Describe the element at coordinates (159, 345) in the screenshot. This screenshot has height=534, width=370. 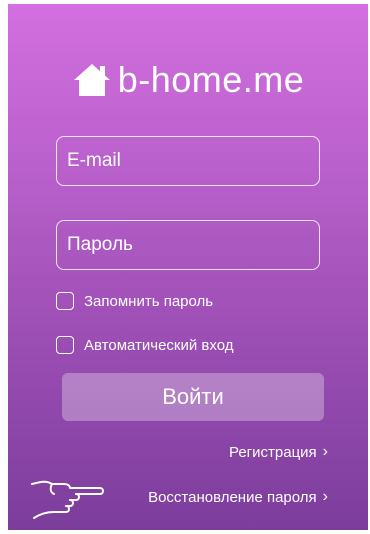
I see `auto-login-label: Автоматический вход` at that location.